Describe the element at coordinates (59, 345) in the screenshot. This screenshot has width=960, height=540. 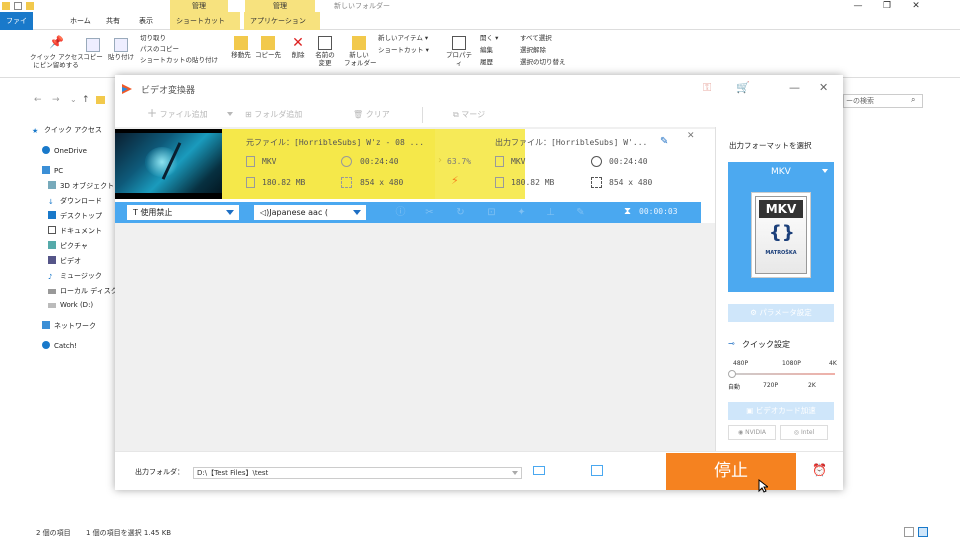
I see `nav-catch: Catch!` at that location.